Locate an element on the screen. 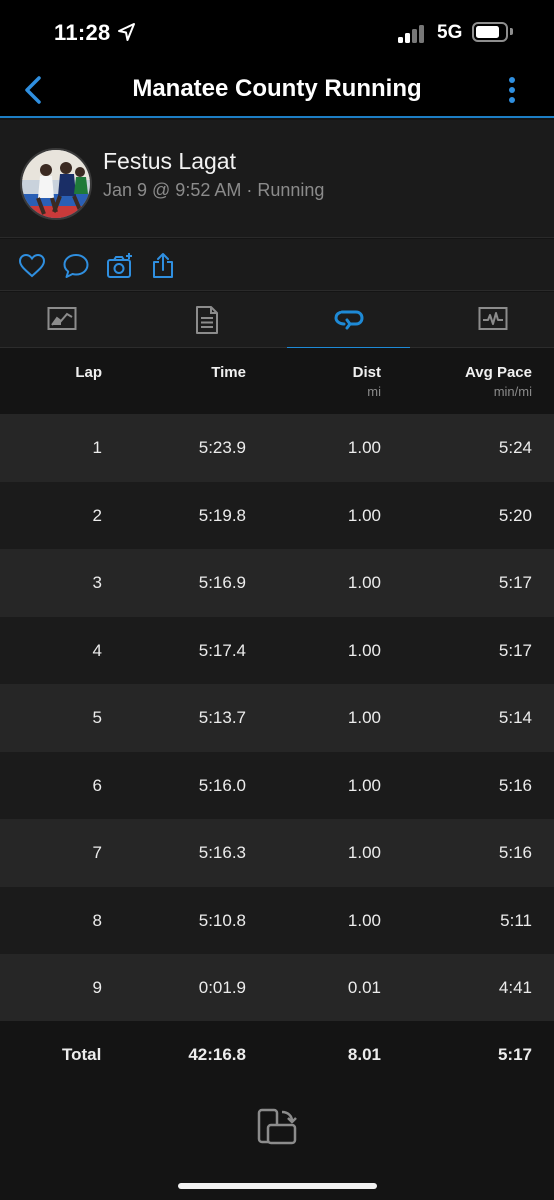  home-indicator is located at coordinates (277, 1186).